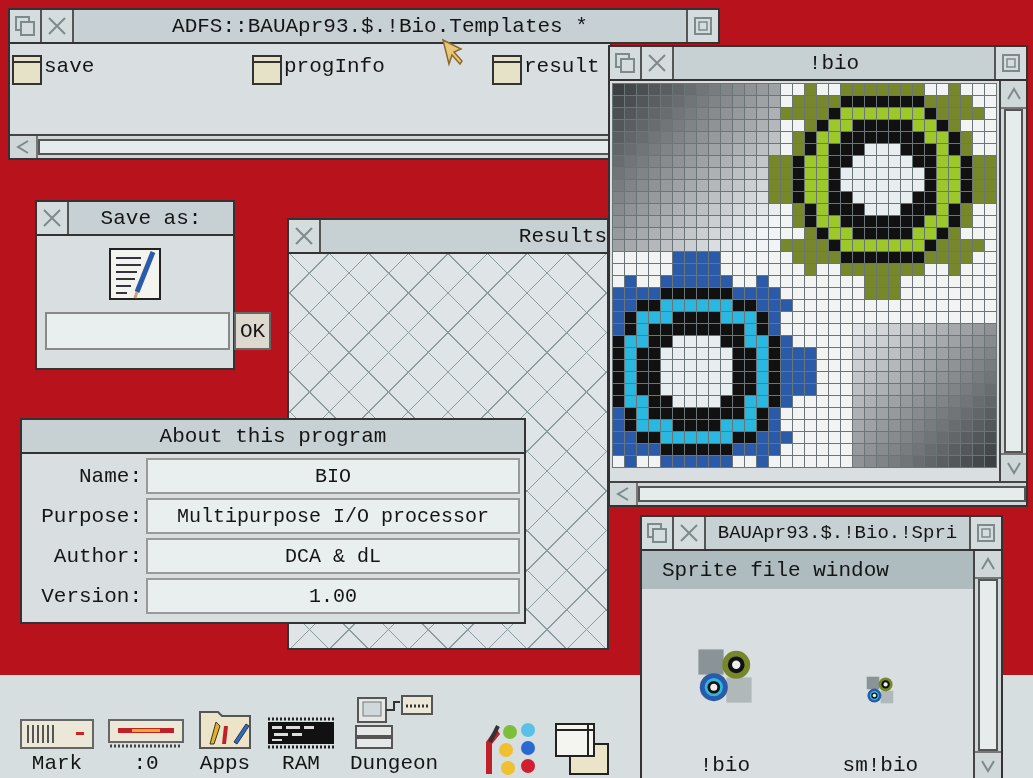  I want to click on window-title: !bio, so click(834, 63).